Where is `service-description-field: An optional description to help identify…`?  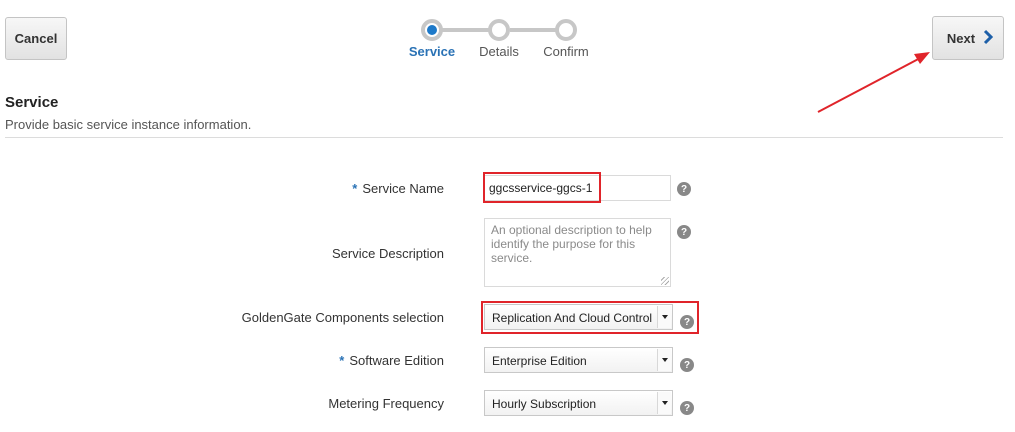
service-description-field: An optional description to help identify… is located at coordinates (577, 252).